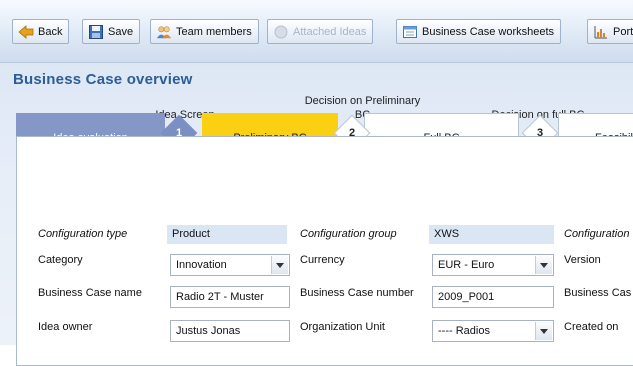 The height and width of the screenshot is (366, 633). I want to click on org-unit-label: Organization Unit, so click(342, 327).